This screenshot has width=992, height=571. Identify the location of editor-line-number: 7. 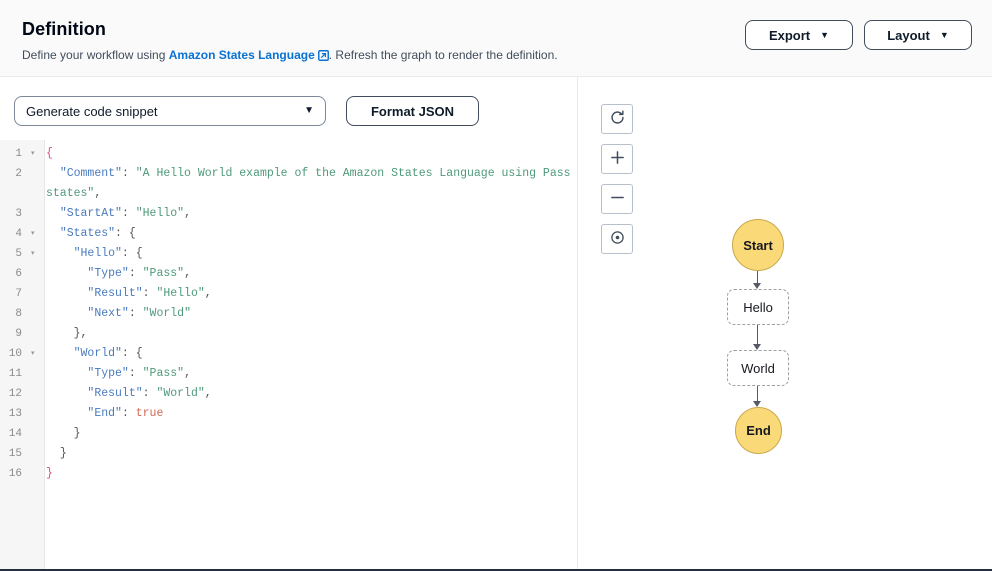
(18, 294).